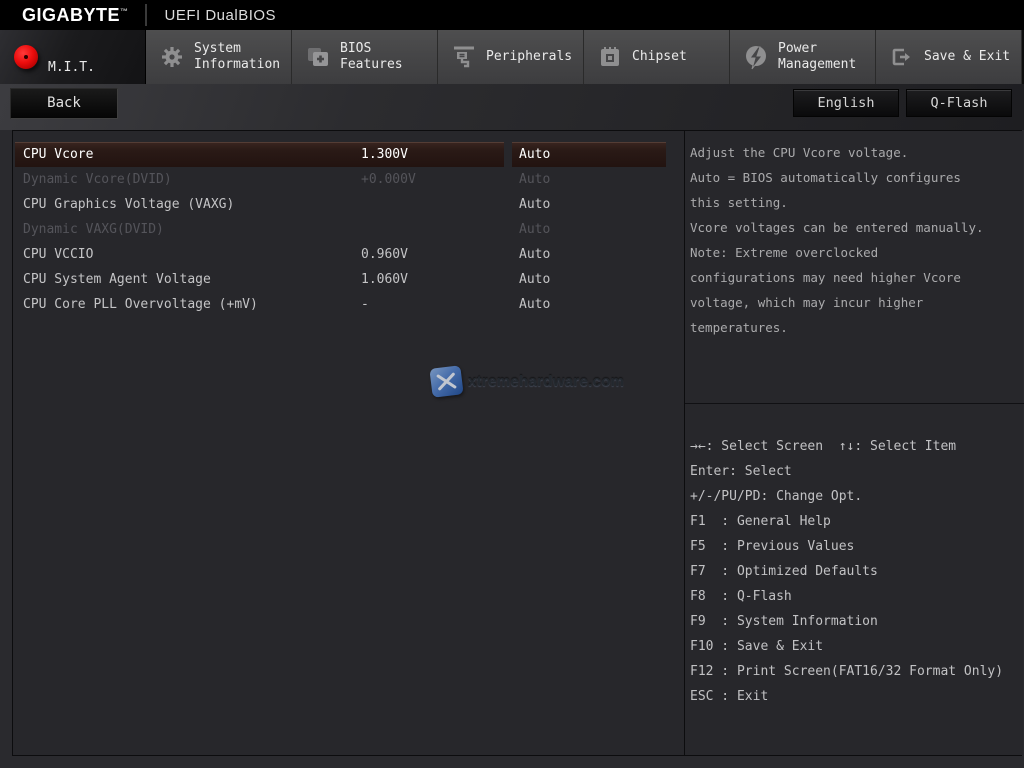  I want to click on hint-line: F12 : Print Screen(FAT16/32 Format Only), so click(847, 671).